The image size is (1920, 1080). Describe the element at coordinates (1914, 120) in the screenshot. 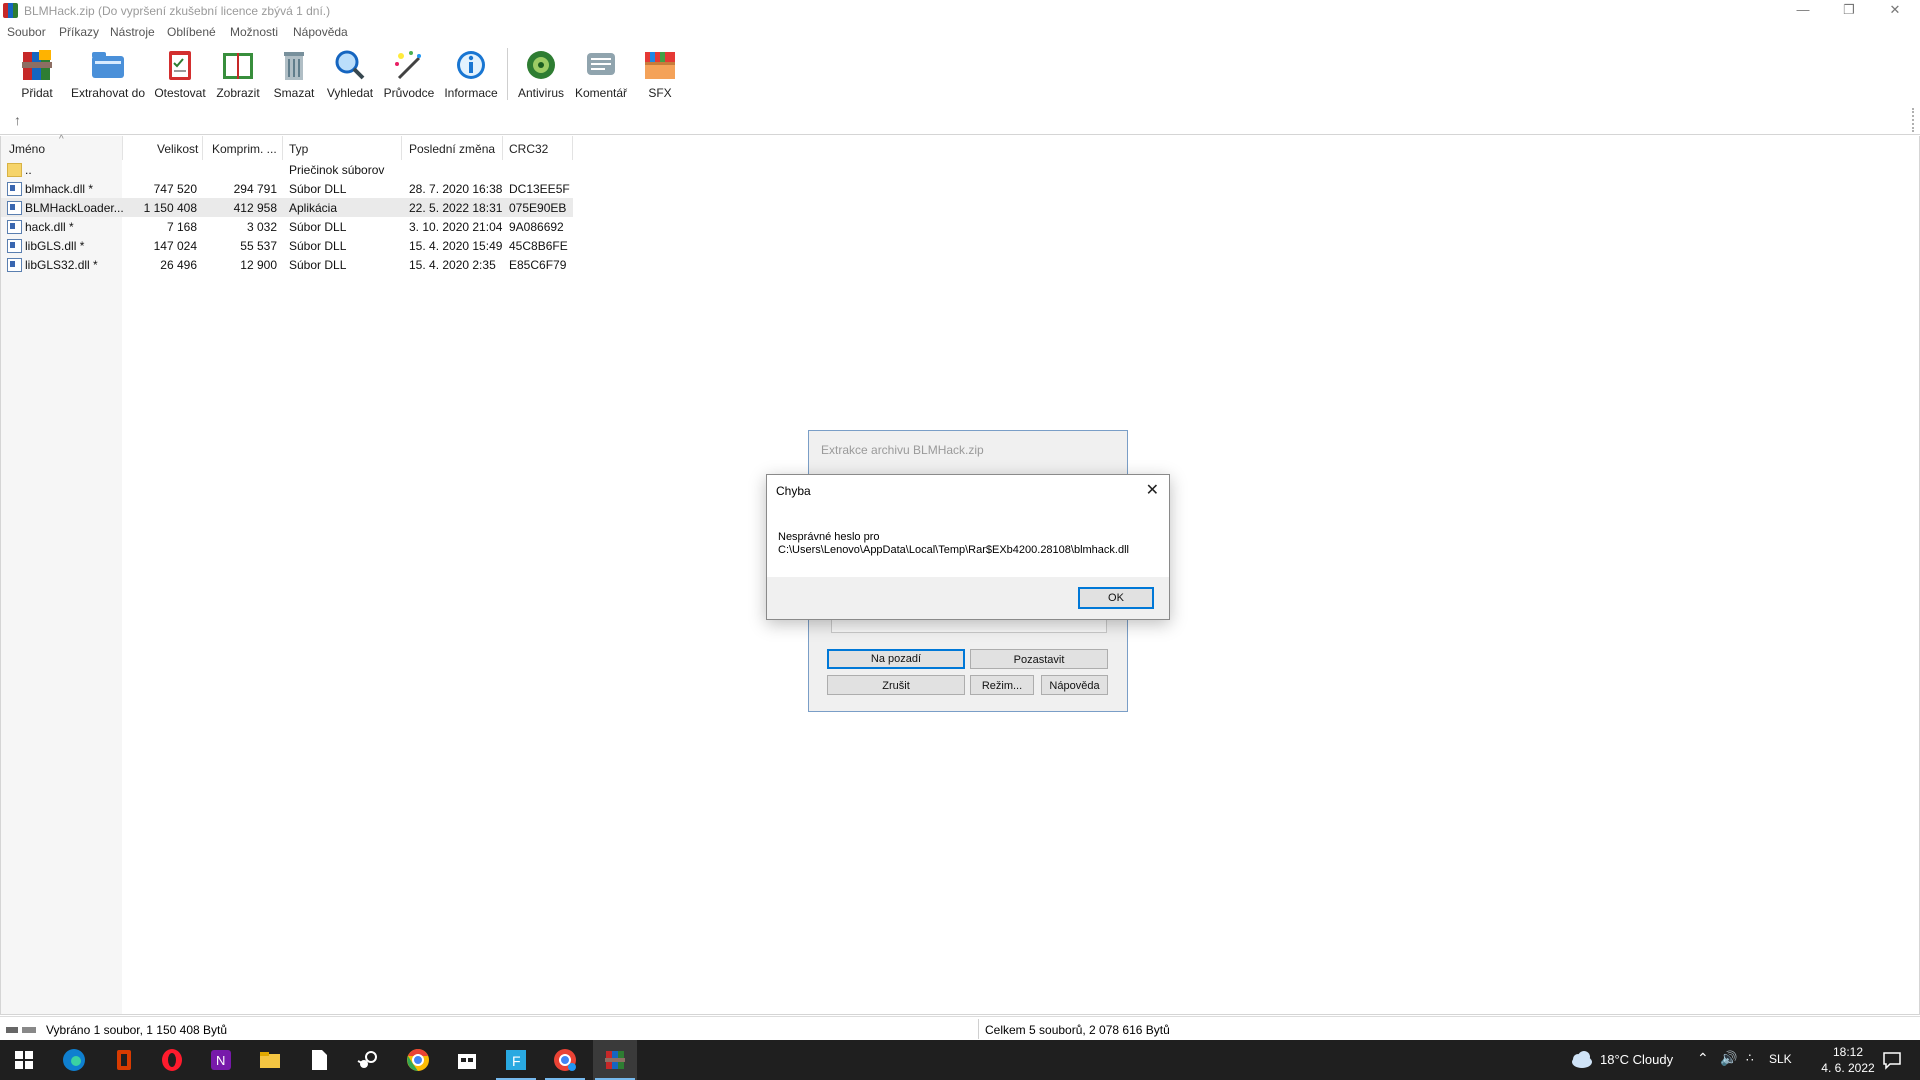

I see `toolbar-grip` at that location.